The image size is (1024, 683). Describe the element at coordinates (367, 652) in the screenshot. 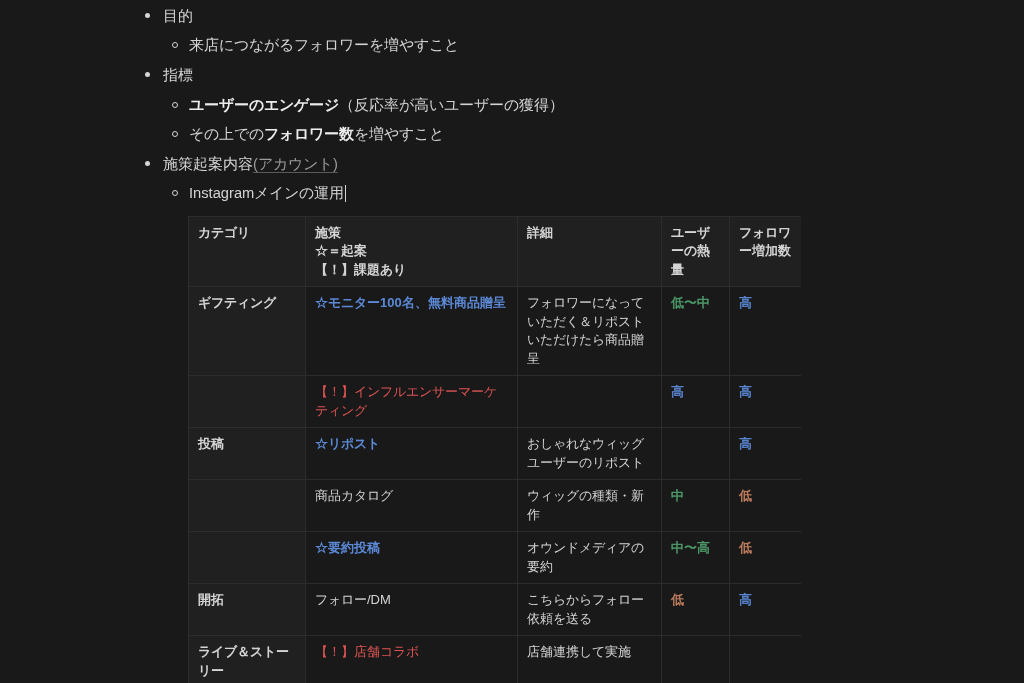

I see `measure-text: 【！】店舗コラボ` at that location.